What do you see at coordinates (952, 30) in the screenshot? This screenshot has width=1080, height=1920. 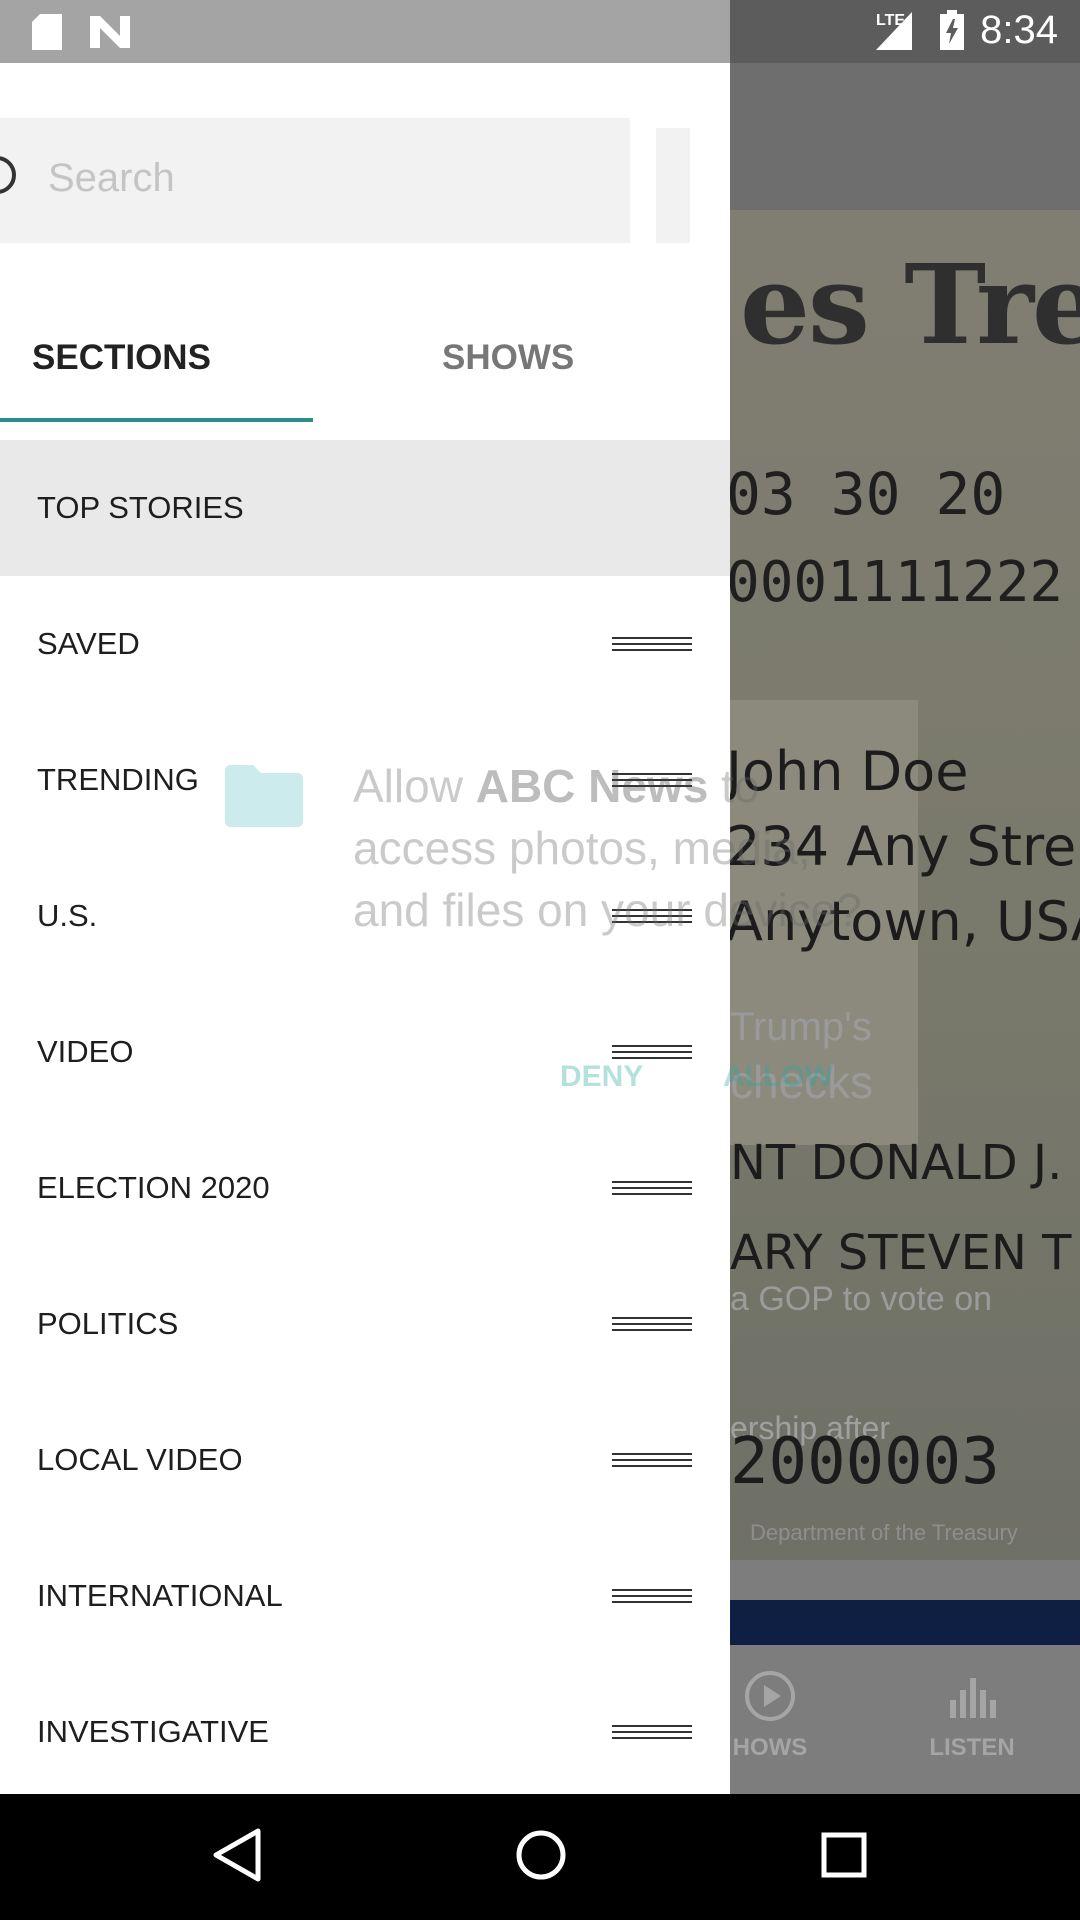 I see `battery-charging-icon` at bounding box center [952, 30].